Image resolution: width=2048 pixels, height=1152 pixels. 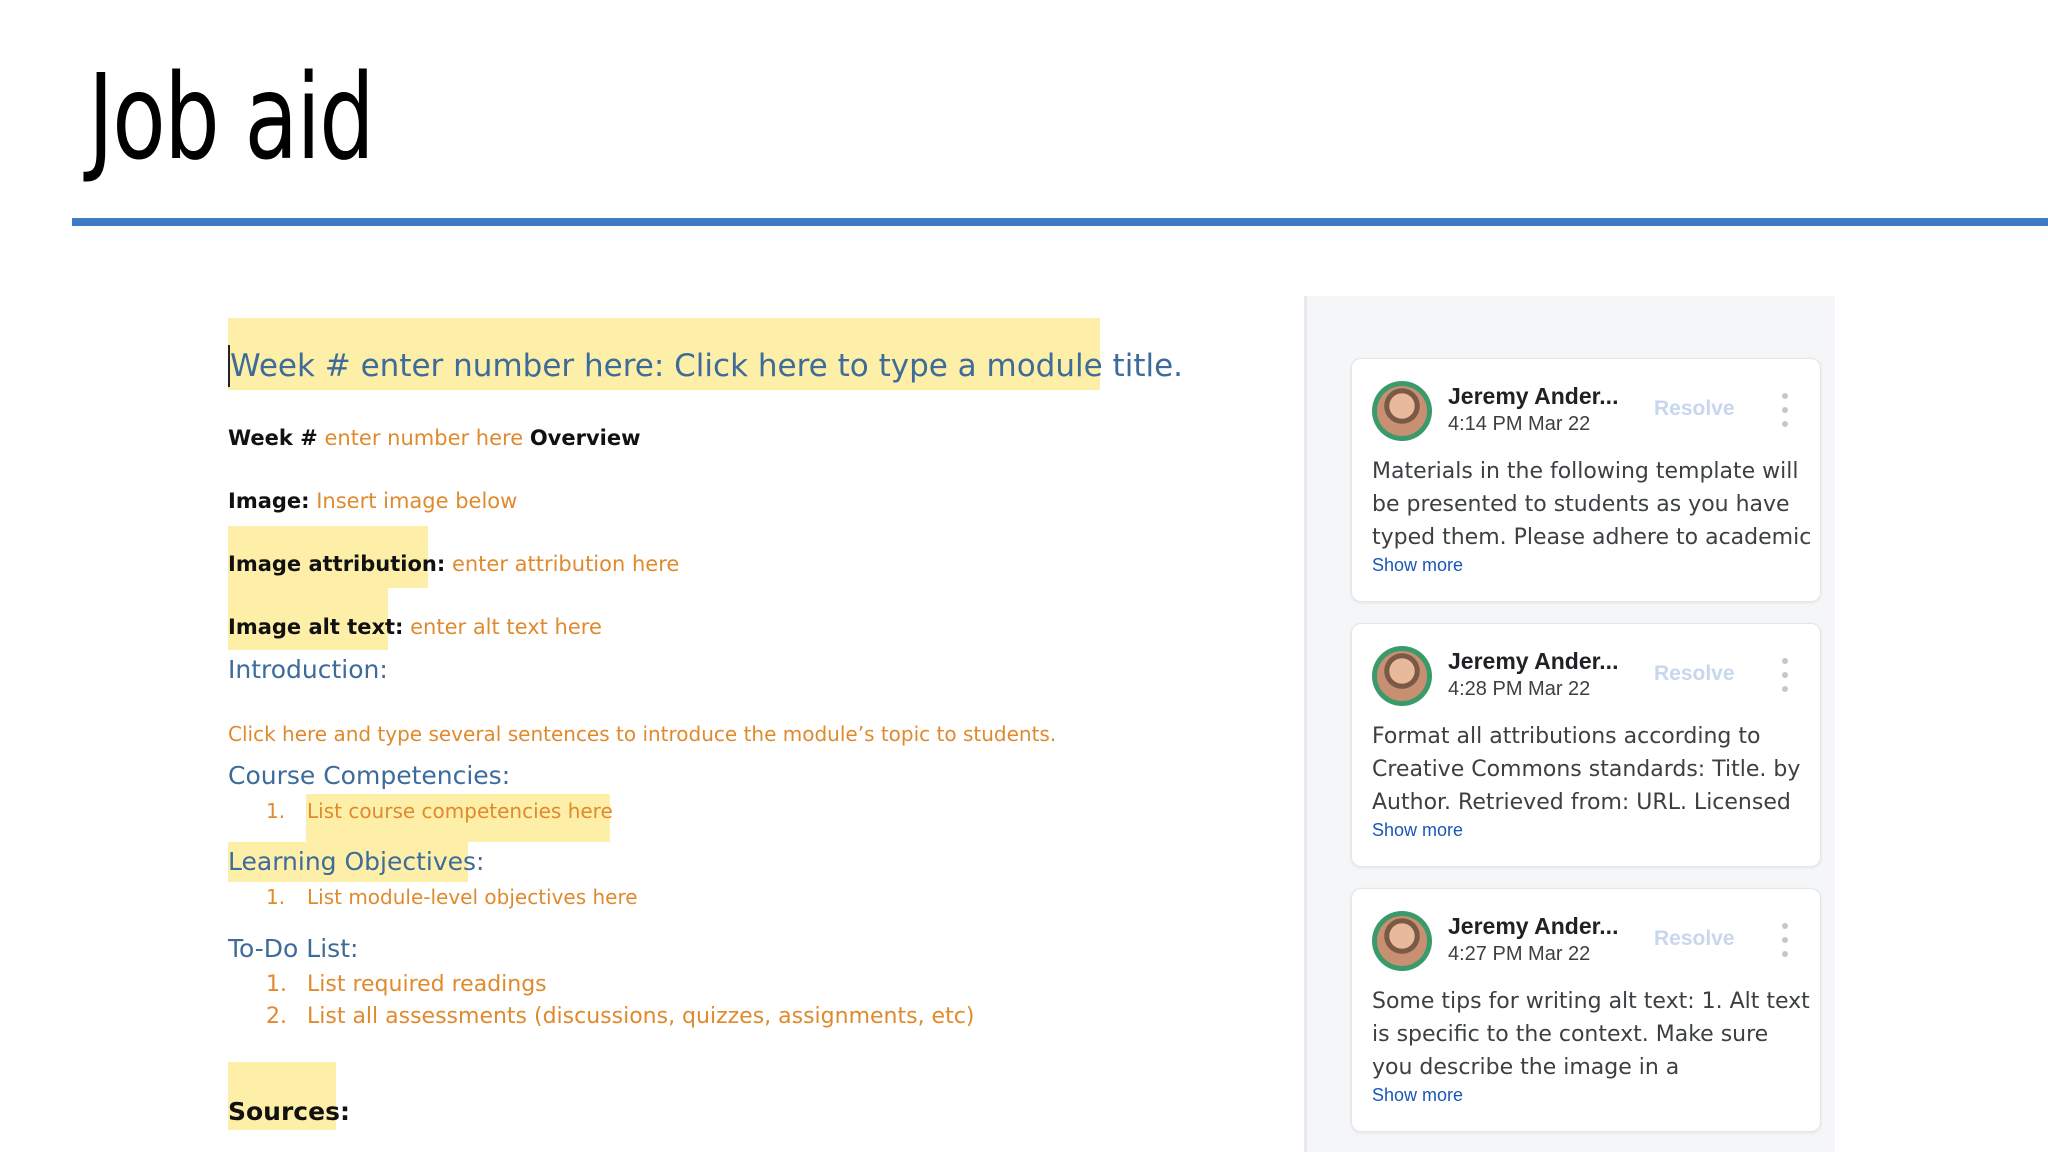 What do you see at coordinates (289, 1111) in the screenshot?
I see `sources-label: Sources:` at bounding box center [289, 1111].